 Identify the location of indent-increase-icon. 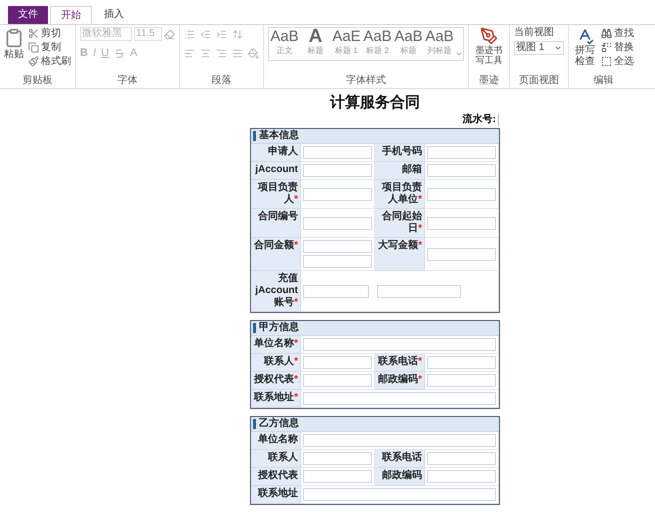
(221, 34).